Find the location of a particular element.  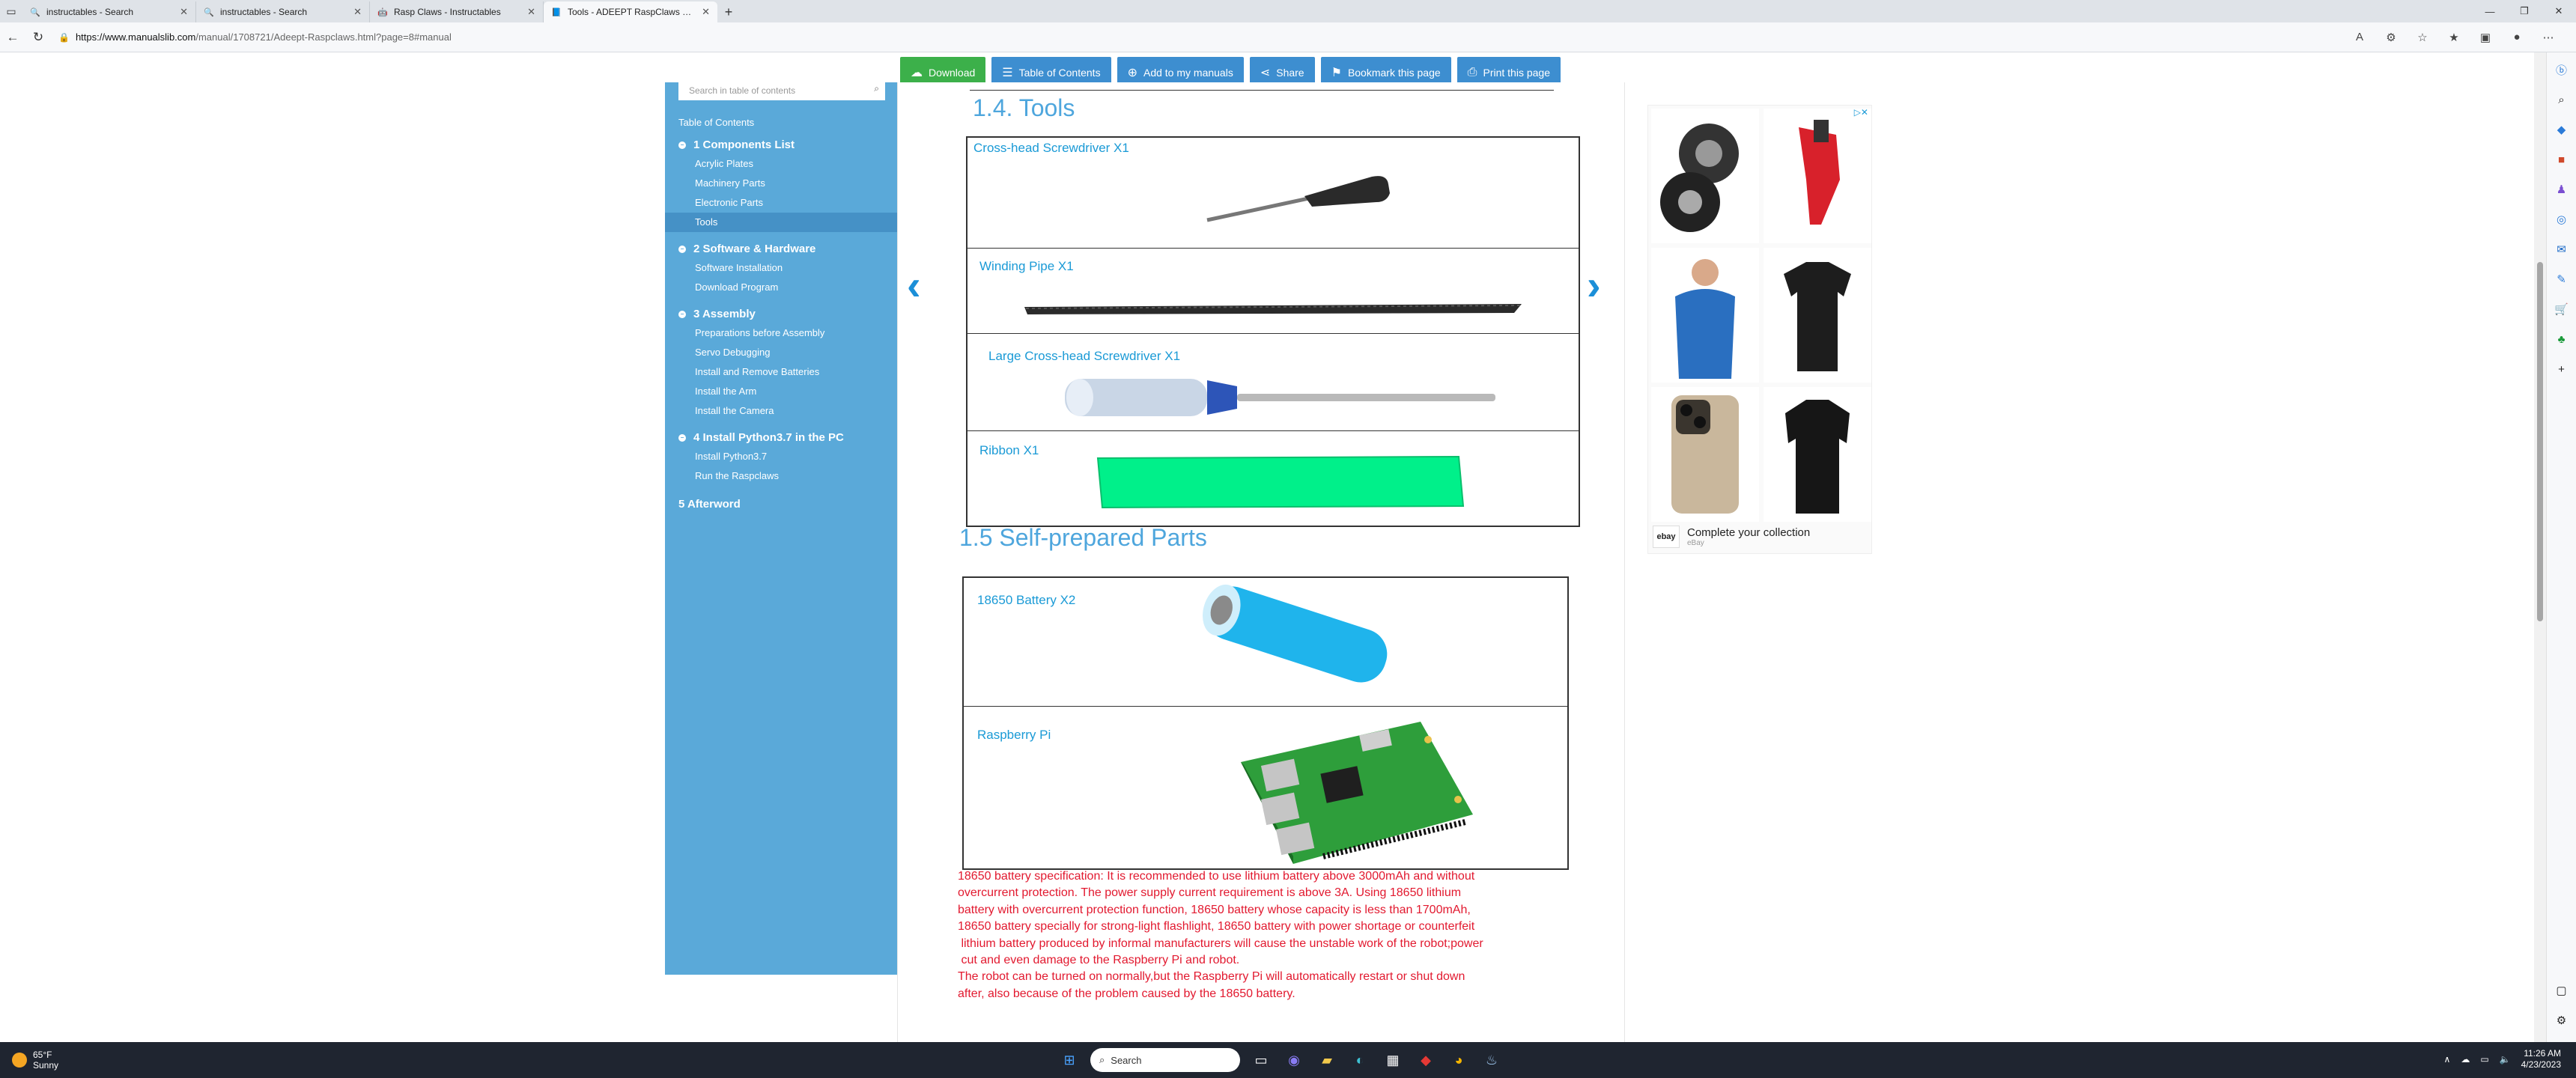

read-aloud-icon: A is located at coordinates (2359, 37).